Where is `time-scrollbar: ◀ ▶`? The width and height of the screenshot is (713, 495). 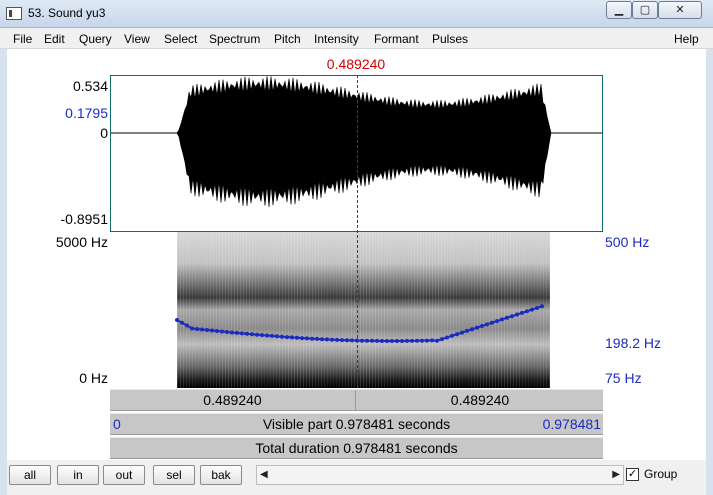 time-scrollbar: ◀ ▶ is located at coordinates (440, 475).